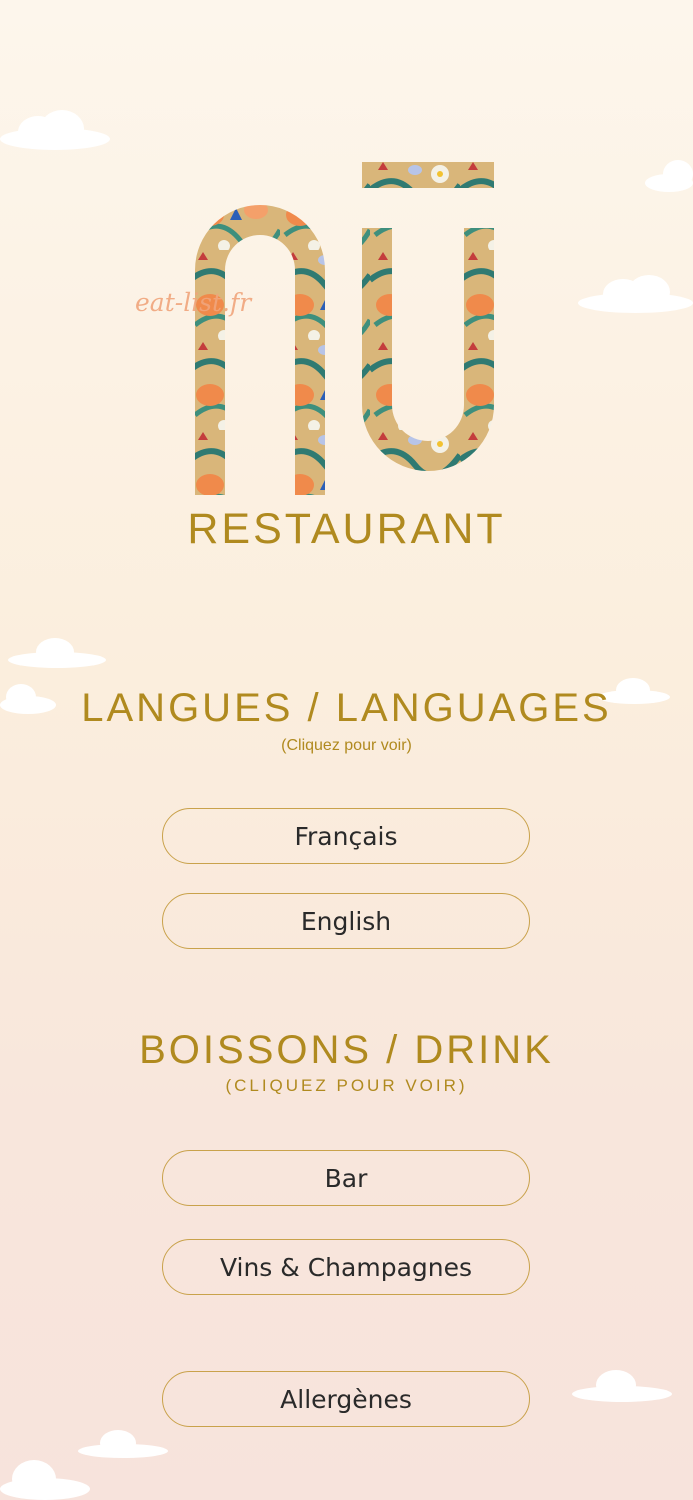 Image resolution: width=693 pixels, height=1500 pixels. I want to click on bar-button: Bar, so click(346, 1178).